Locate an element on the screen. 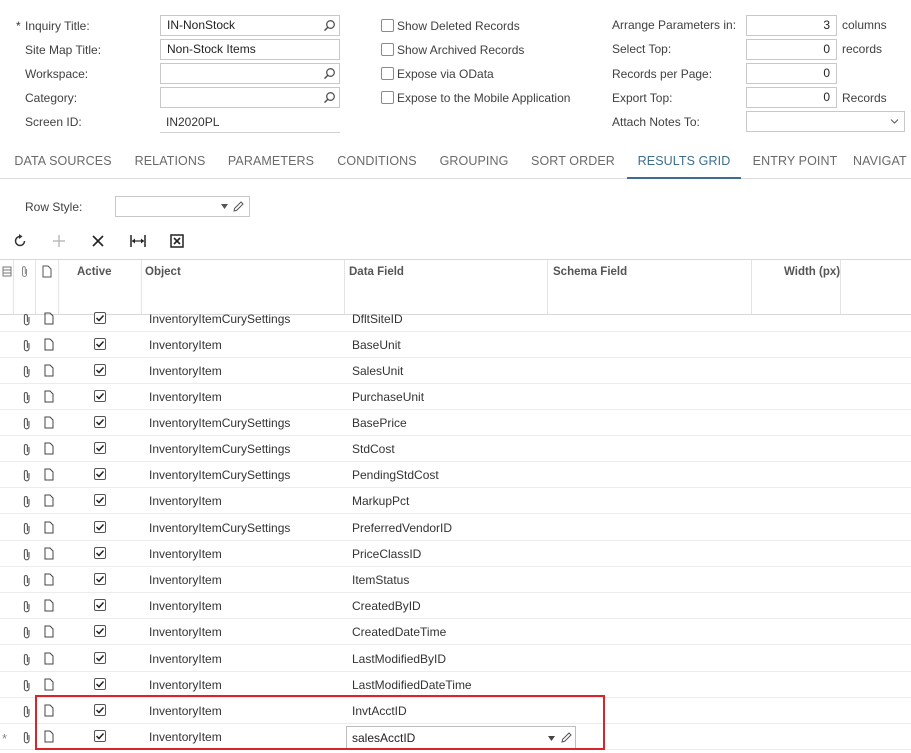 The height and width of the screenshot is (753, 911). tab-data-sources: DATA SOURCES is located at coordinates (63, 162).